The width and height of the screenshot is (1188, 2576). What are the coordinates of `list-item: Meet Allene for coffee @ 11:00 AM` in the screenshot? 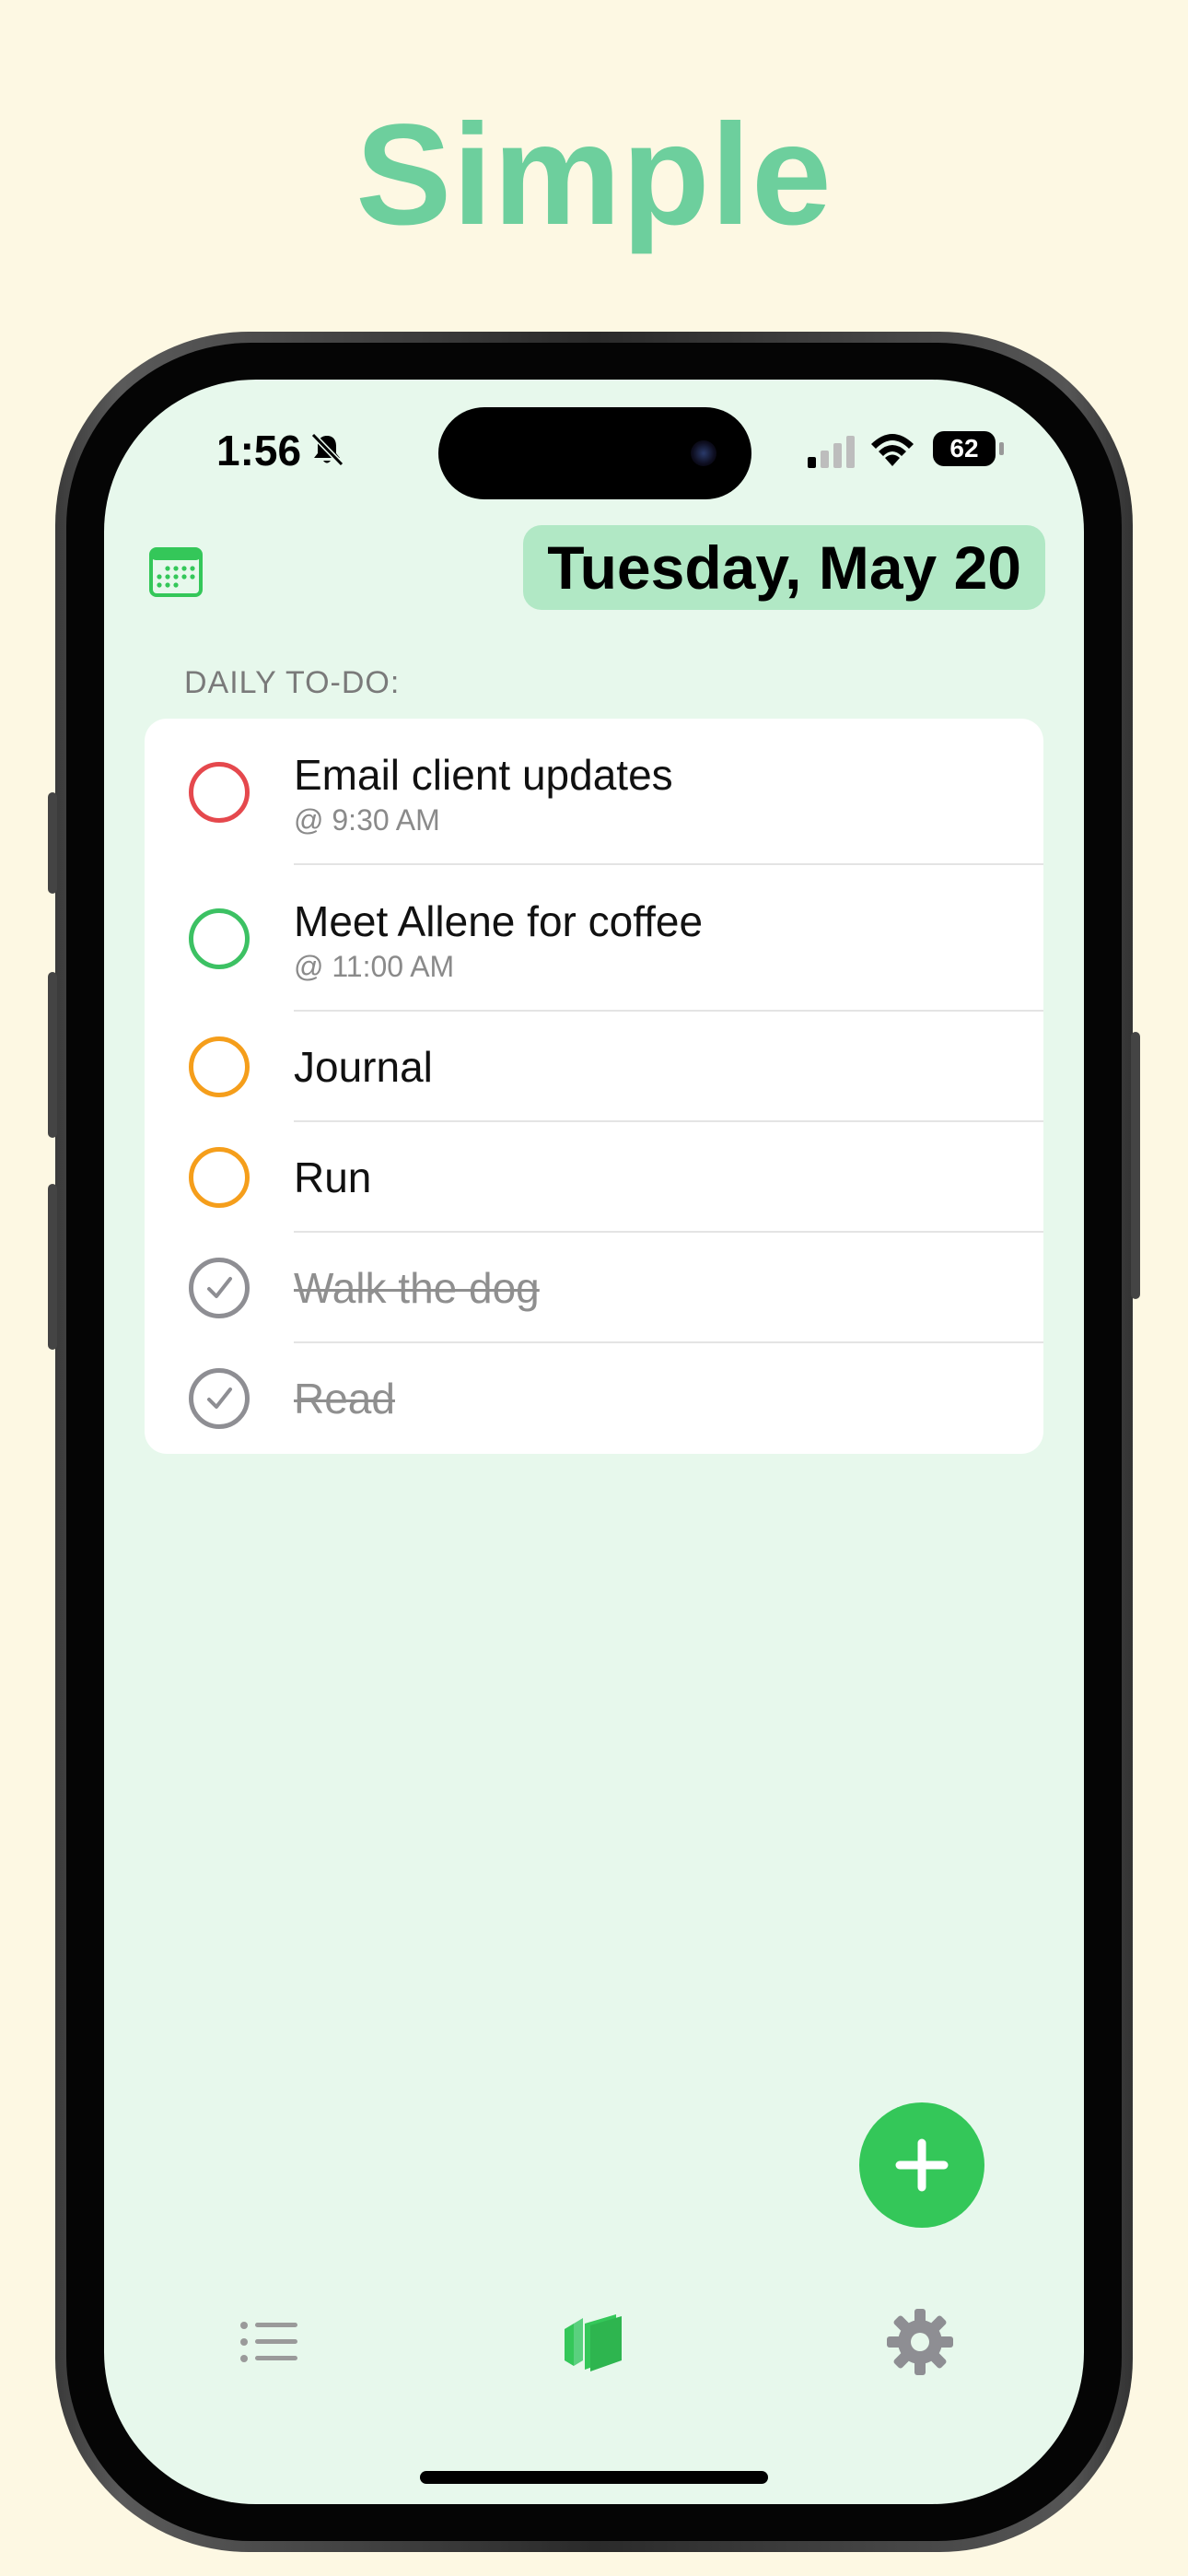 It's located at (594, 938).